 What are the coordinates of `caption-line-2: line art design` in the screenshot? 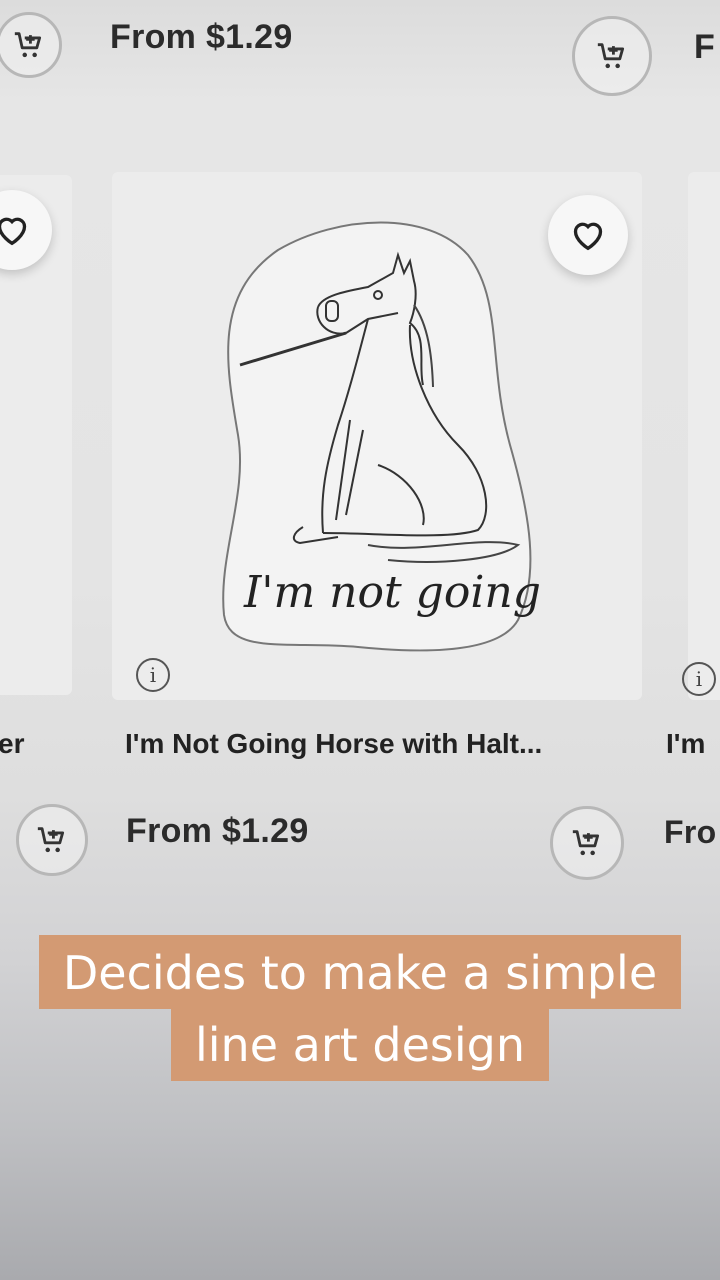 It's located at (360, 1044).